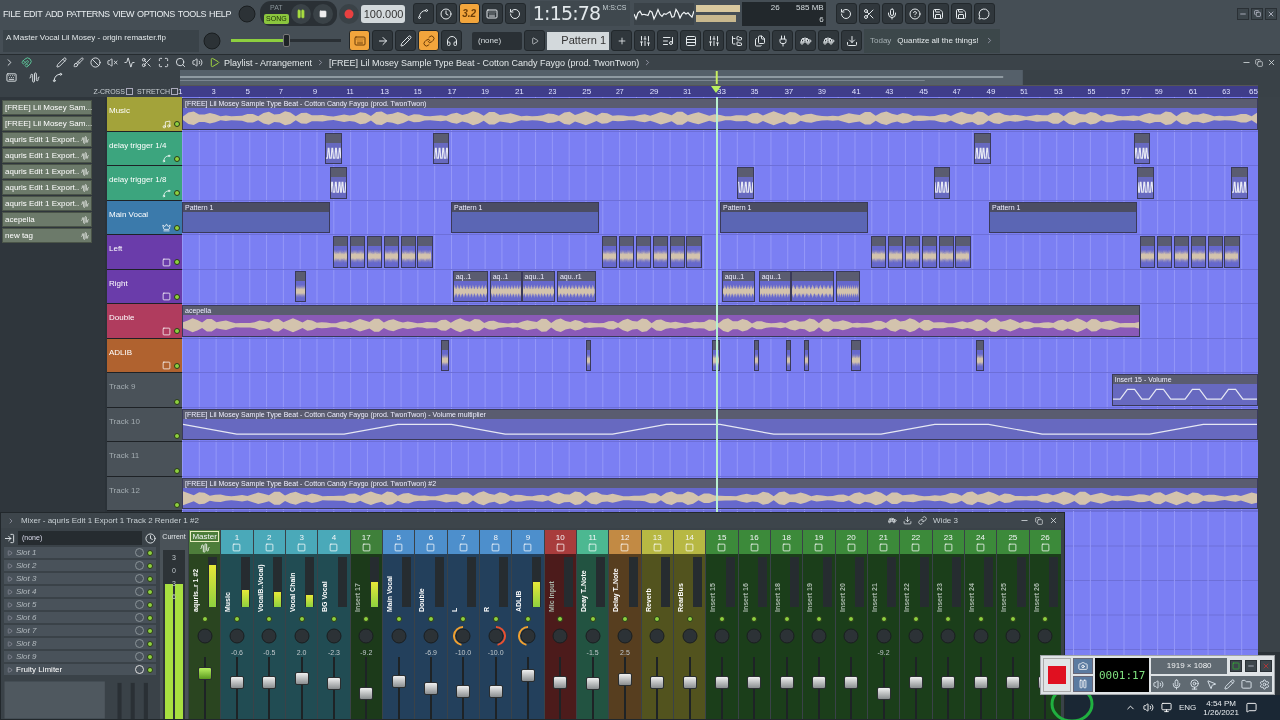 This screenshot has width=1280, height=720. Describe the element at coordinates (789, 91) in the screenshot. I see `bar-number: 37` at that location.